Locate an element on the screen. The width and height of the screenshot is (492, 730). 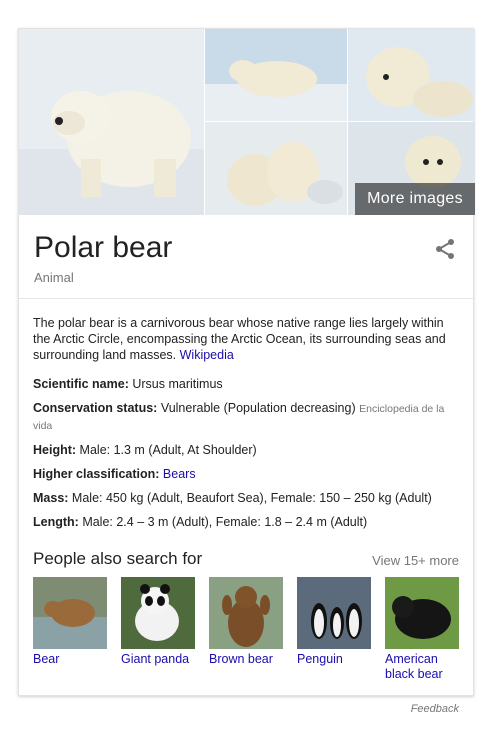
fact-label: Mass: is located at coordinates (51, 498).